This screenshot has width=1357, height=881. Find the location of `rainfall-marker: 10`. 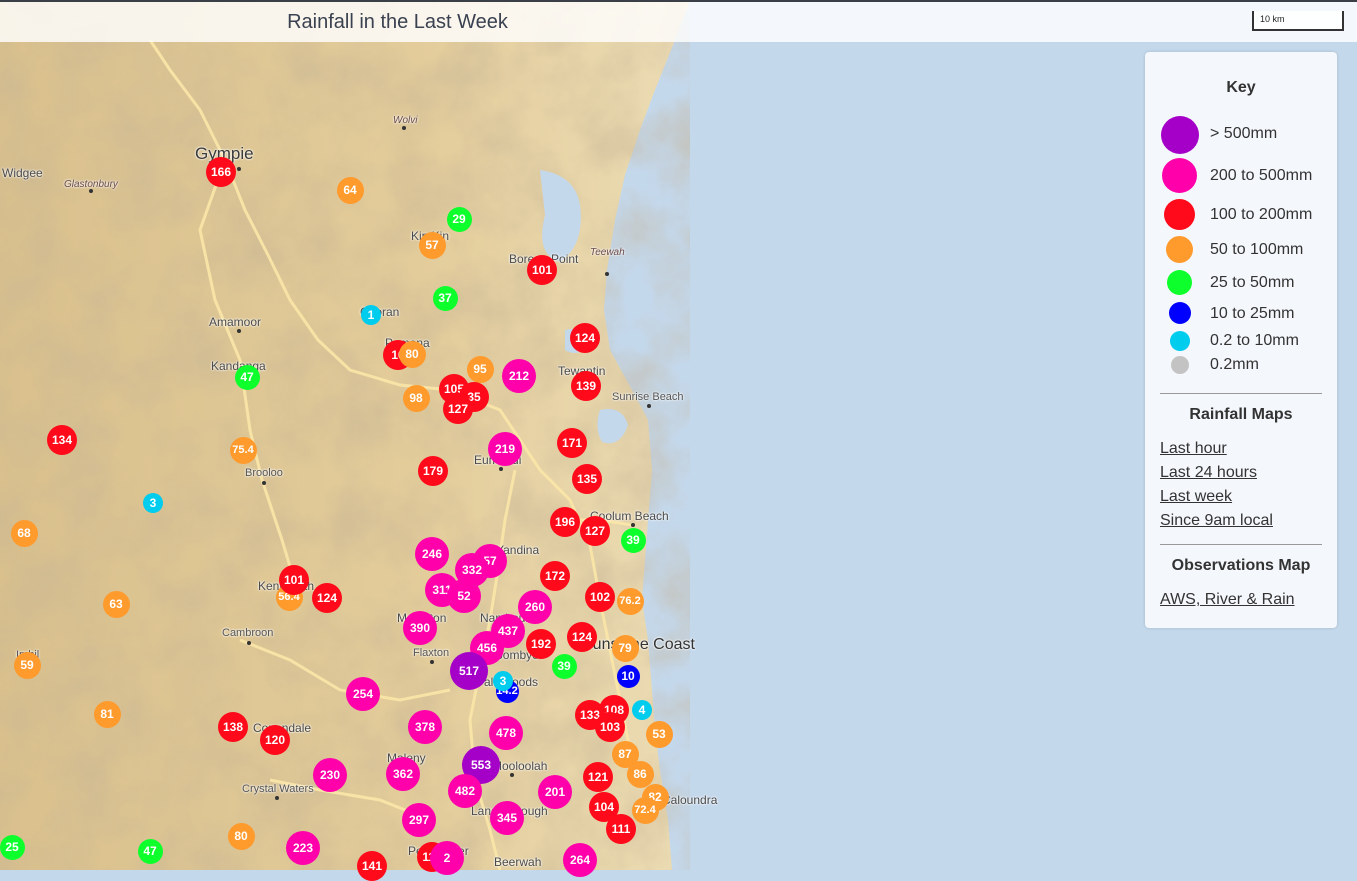

rainfall-marker: 10 is located at coordinates (628, 676).